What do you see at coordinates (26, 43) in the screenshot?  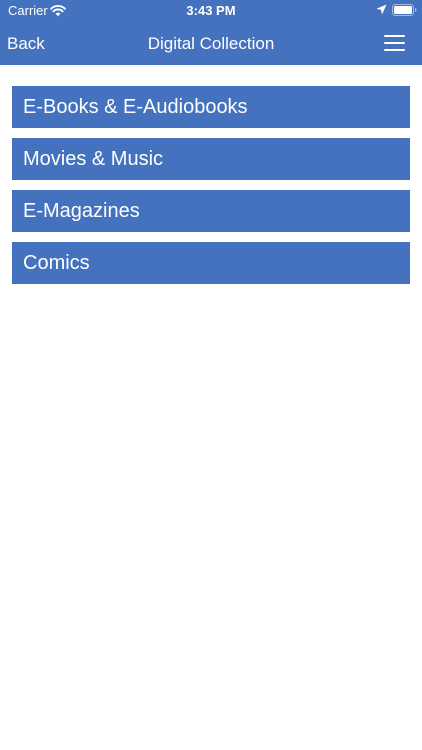 I see `back-button: Back` at bounding box center [26, 43].